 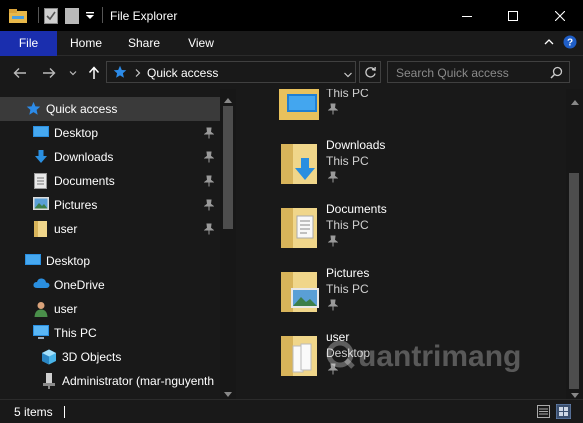 I want to click on refresh-icon, so click(x=370, y=72).